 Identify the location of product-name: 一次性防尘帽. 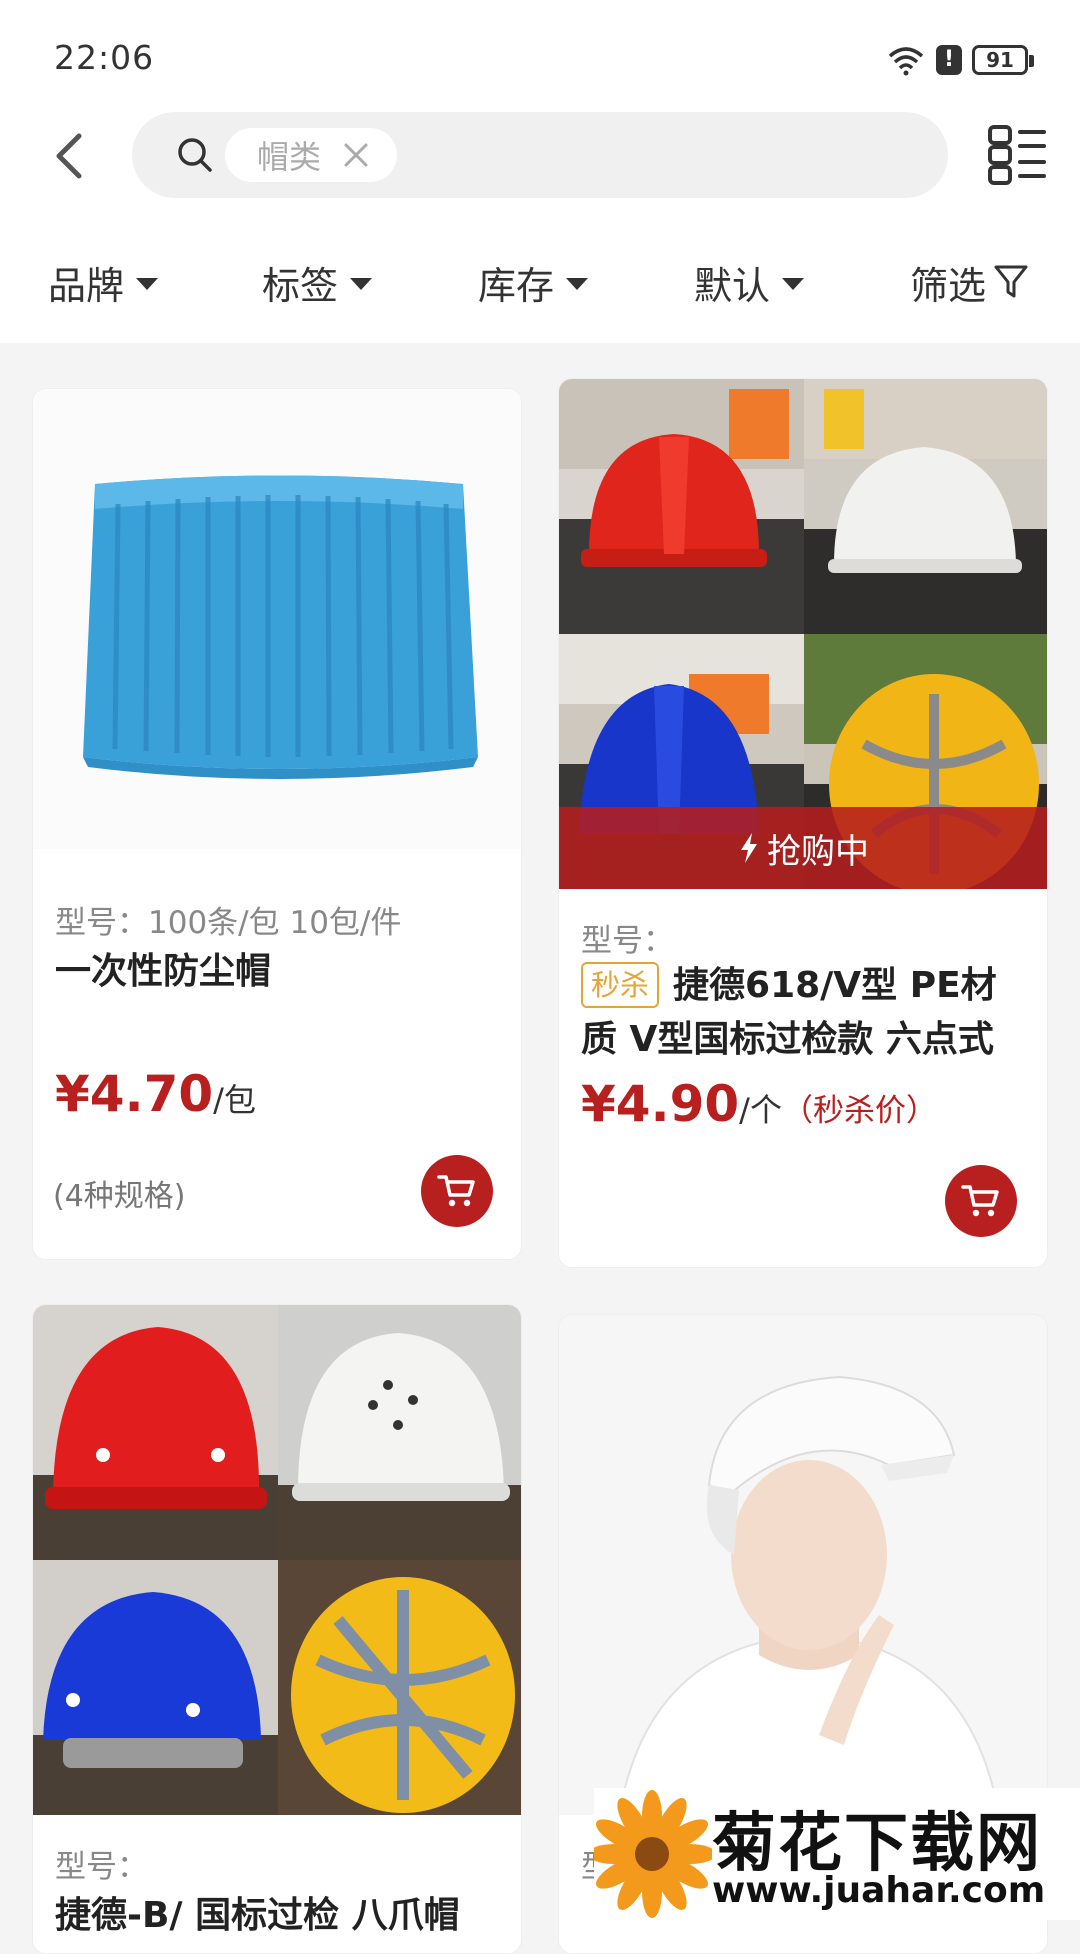
(163, 971).